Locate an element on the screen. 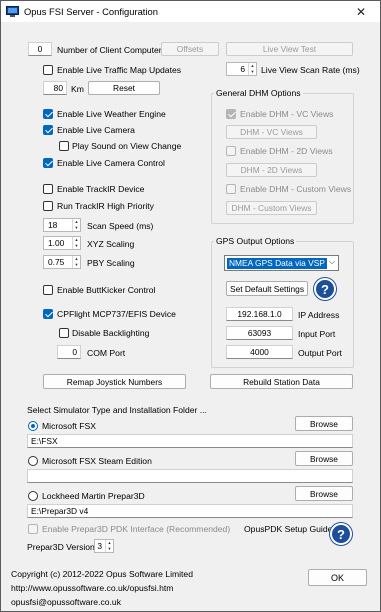 This screenshot has height=612, width=381. pdk-help-icon: ? is located at coordinates (341, 534).